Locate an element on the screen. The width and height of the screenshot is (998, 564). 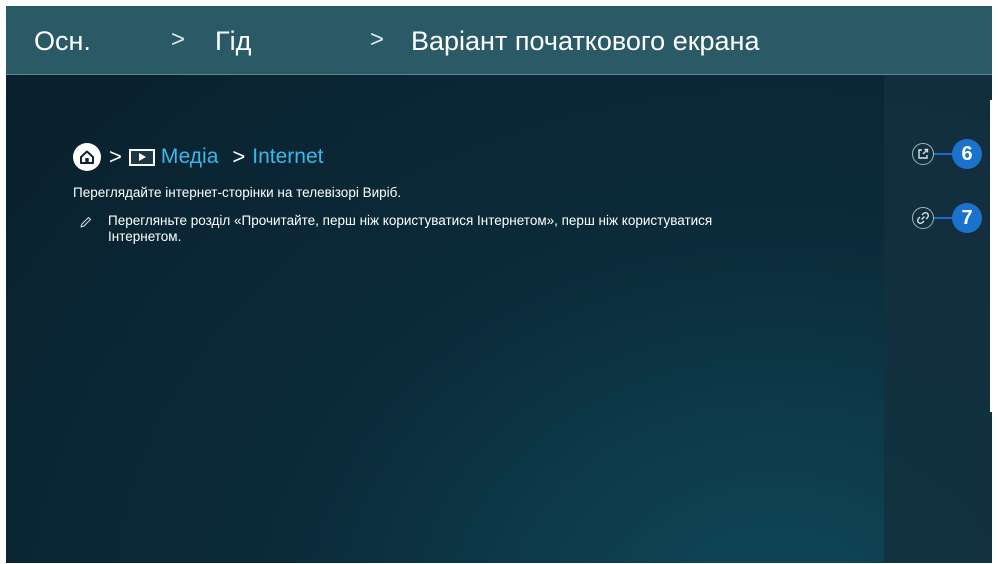
header-bar: Осн. > Гід > Варіант початкового екрана is located at coordinates (499, 40).